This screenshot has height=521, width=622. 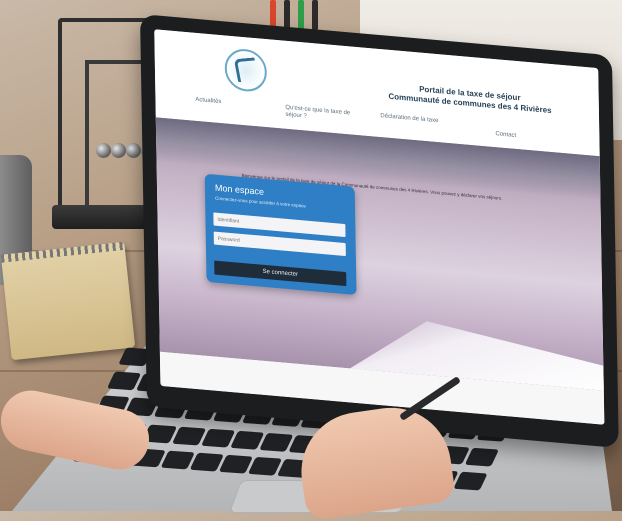 What do you see at coordinates (280, 273) in the screenshot?
I see `login-submit-button: Se connecter` at bounding box center [280, 273].